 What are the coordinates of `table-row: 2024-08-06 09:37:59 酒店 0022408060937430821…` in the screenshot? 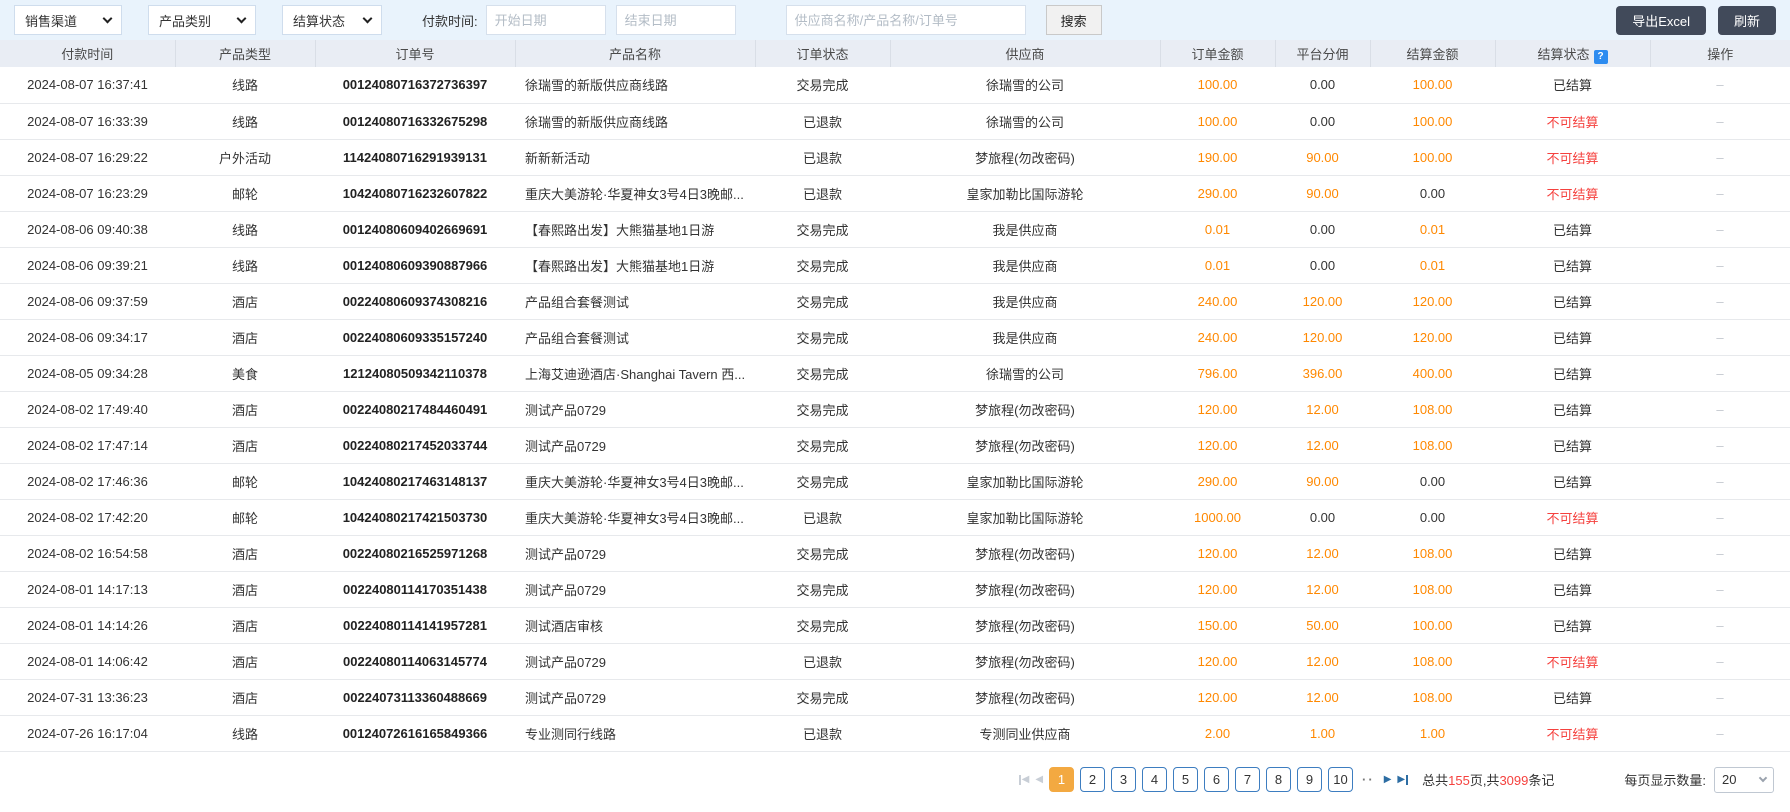 It's located at (895, 301).